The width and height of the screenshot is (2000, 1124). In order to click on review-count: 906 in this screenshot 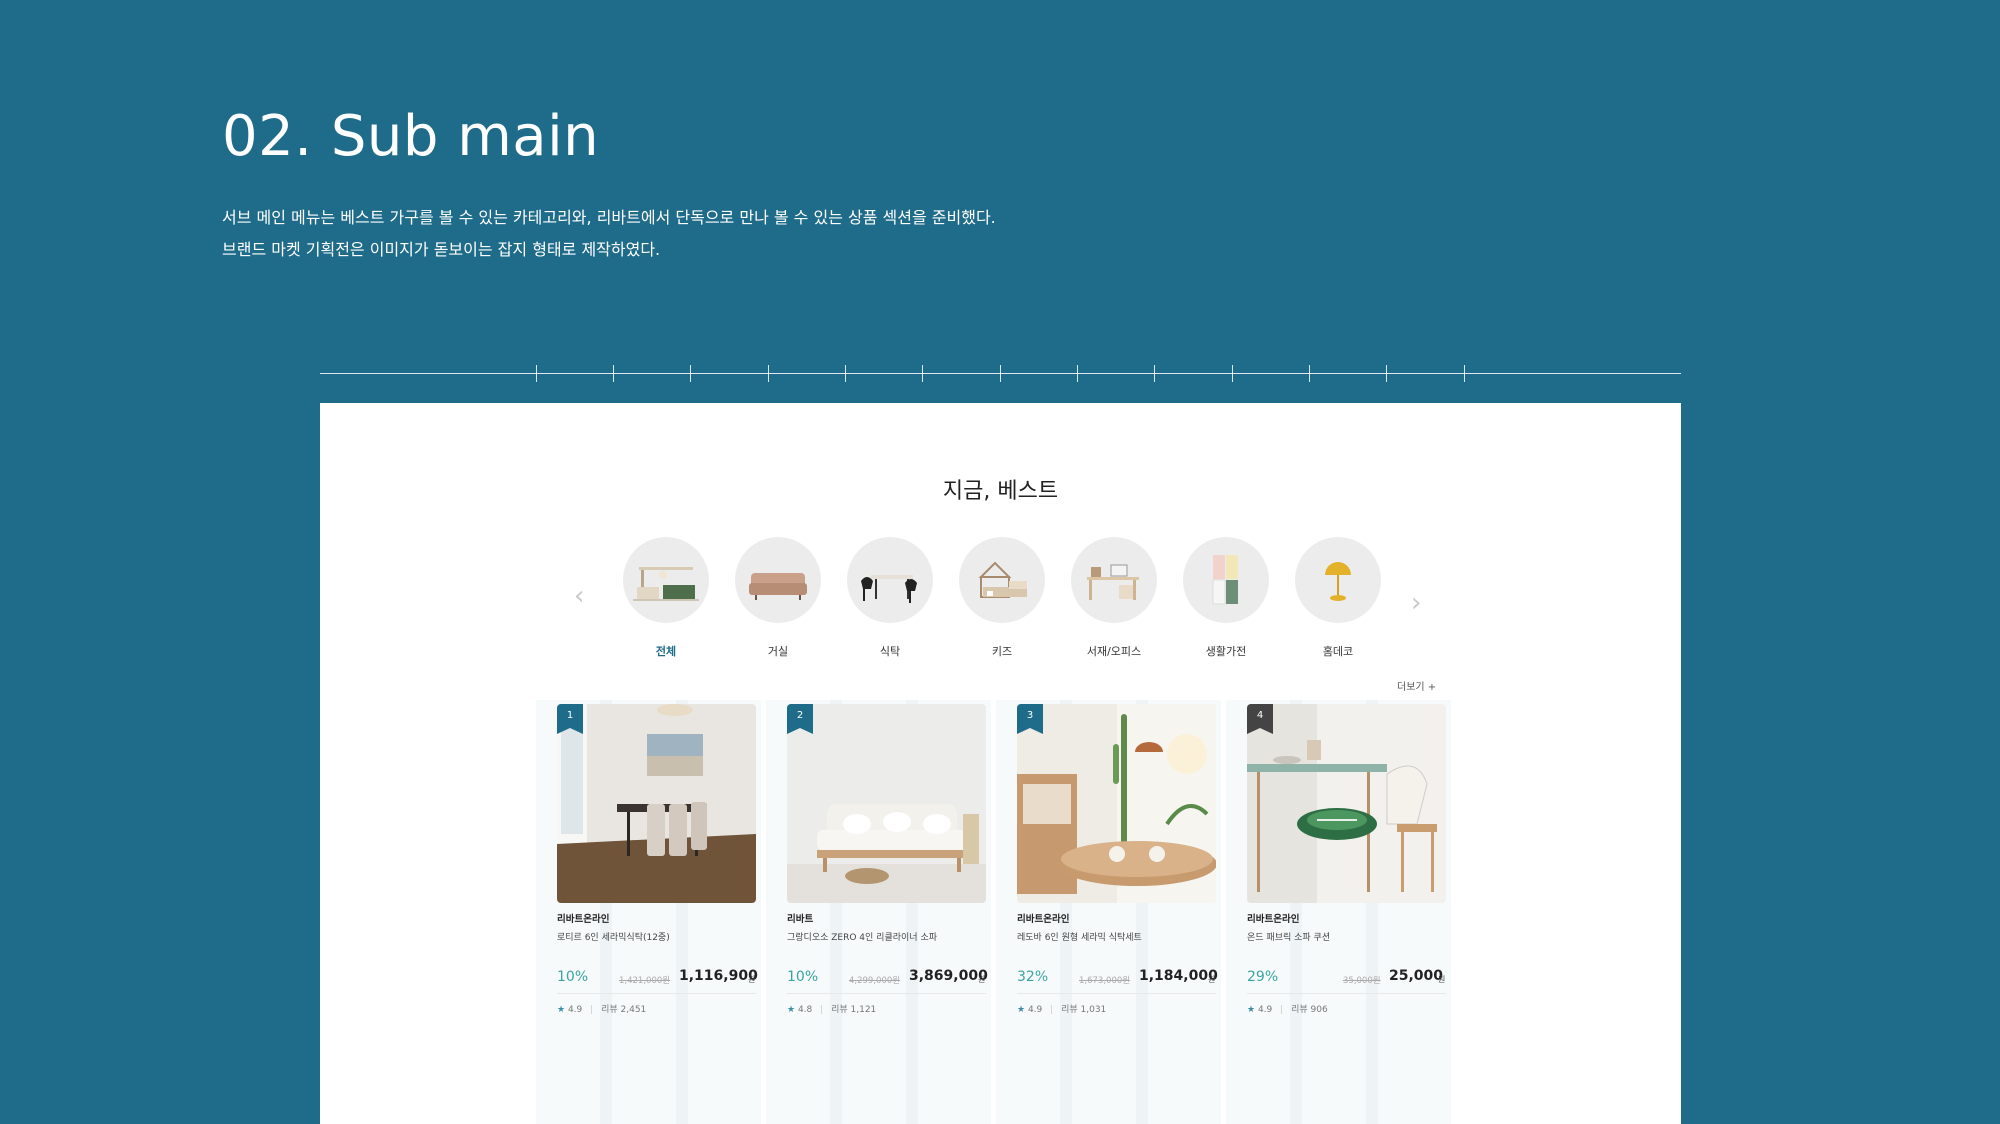, I will do `click(1319, 1010)`.